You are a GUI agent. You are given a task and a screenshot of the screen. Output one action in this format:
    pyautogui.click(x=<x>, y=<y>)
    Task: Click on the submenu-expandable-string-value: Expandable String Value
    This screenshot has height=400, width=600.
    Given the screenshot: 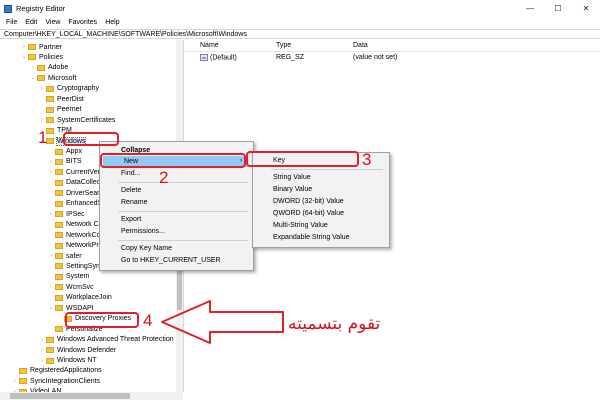 What is the action you would take?
    pyautogui.click(x=321, y=238)
    